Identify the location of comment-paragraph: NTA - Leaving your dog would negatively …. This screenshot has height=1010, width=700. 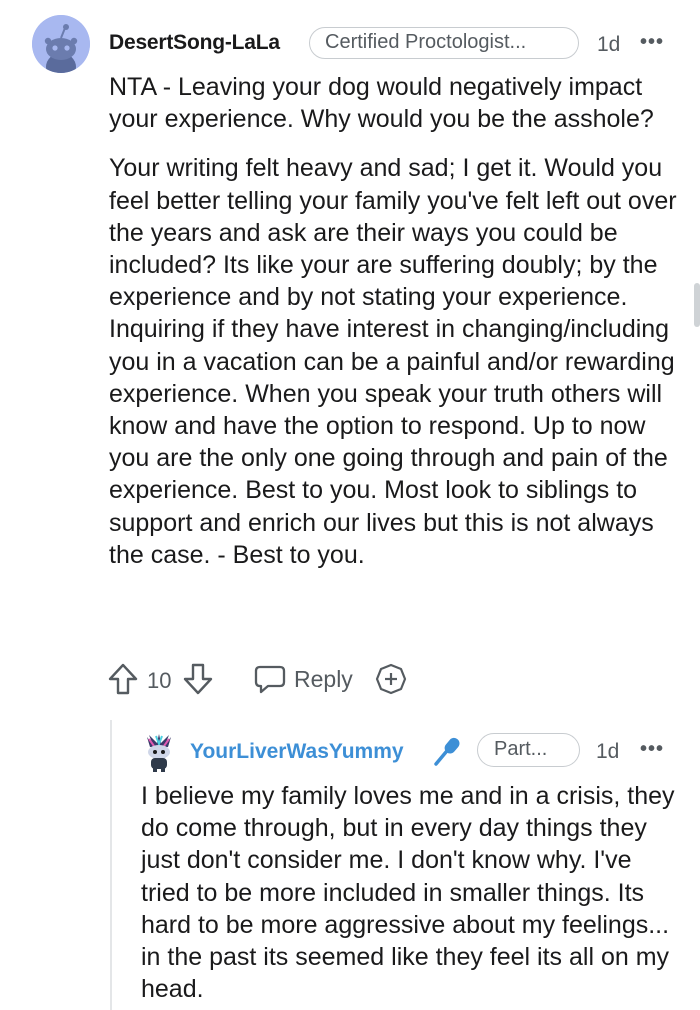
(381, 103).